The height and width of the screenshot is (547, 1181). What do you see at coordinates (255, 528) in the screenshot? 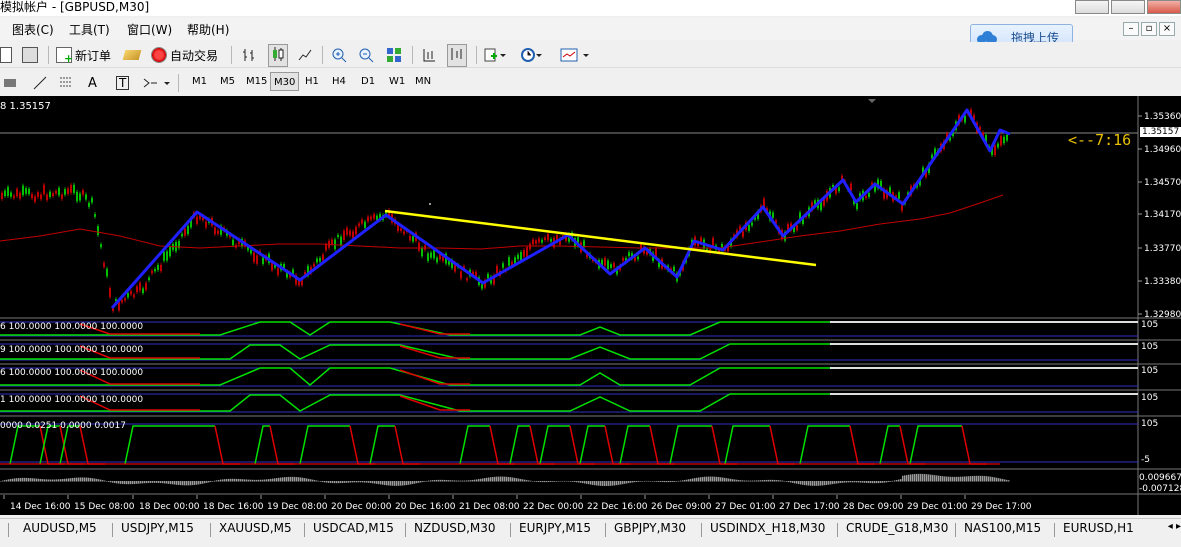
I see `symbol-tab: XAUUSD,M5` at bounding box center [255, 528].